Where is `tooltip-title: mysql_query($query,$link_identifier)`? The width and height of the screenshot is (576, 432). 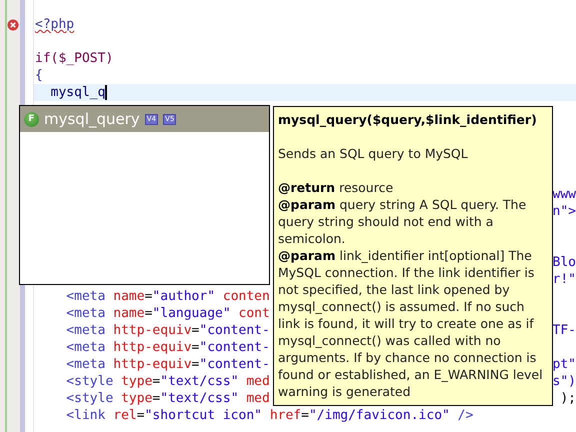 tooltip-title: mysql_query($query,$link_identifier) is located at coordinates (408, 119).